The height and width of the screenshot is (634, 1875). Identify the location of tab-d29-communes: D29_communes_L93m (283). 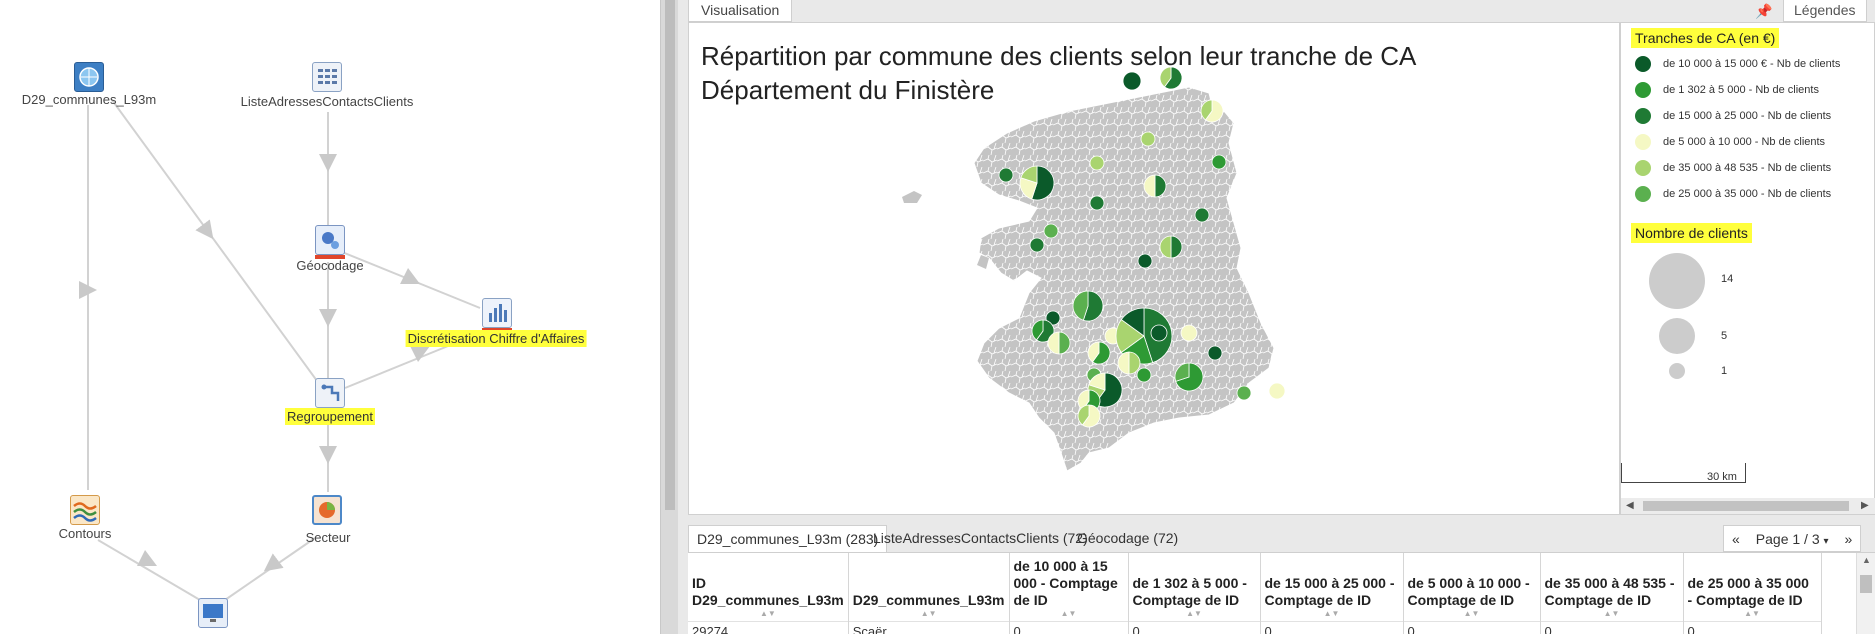
(788, 538).